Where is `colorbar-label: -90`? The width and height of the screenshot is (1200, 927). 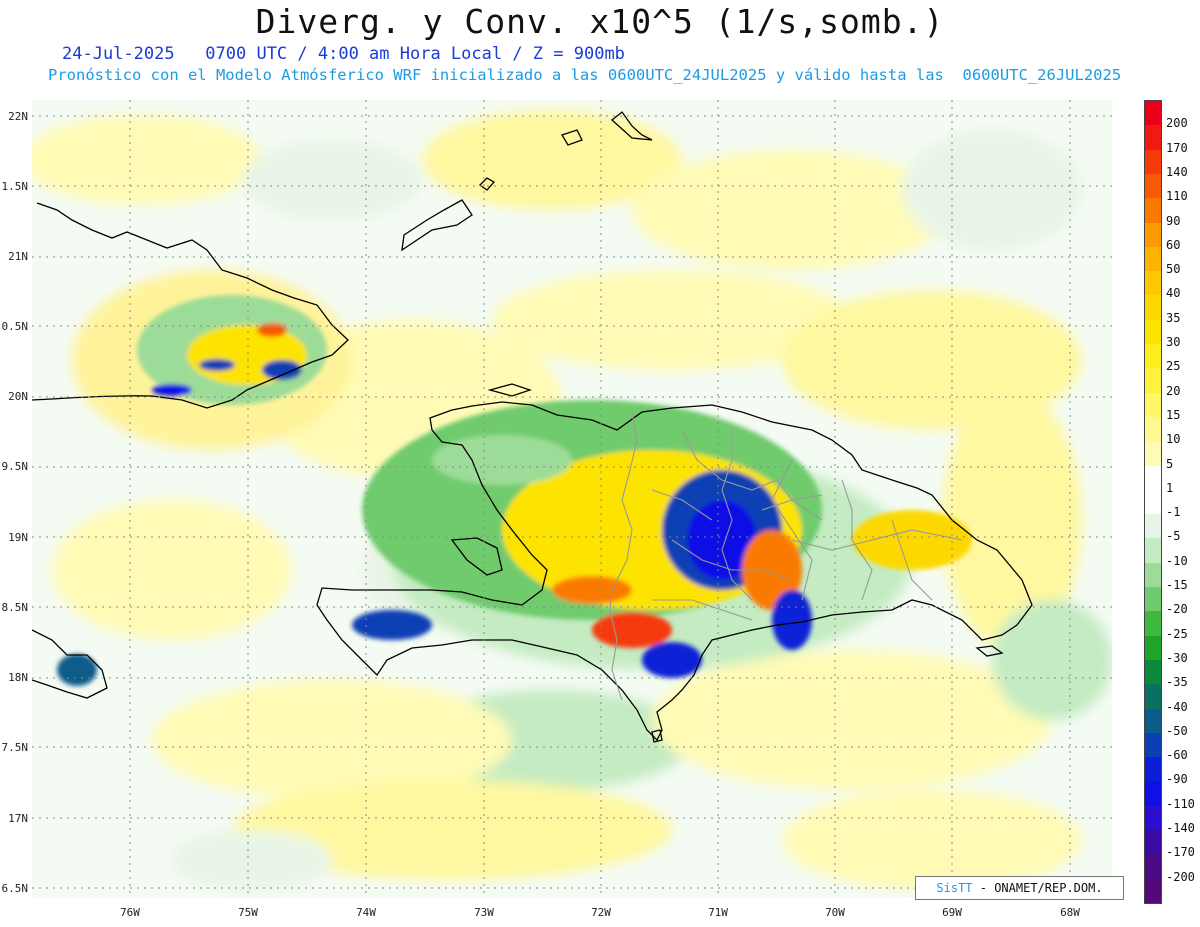
colorbar-label: -90 is located at coordinates (1177, 779).